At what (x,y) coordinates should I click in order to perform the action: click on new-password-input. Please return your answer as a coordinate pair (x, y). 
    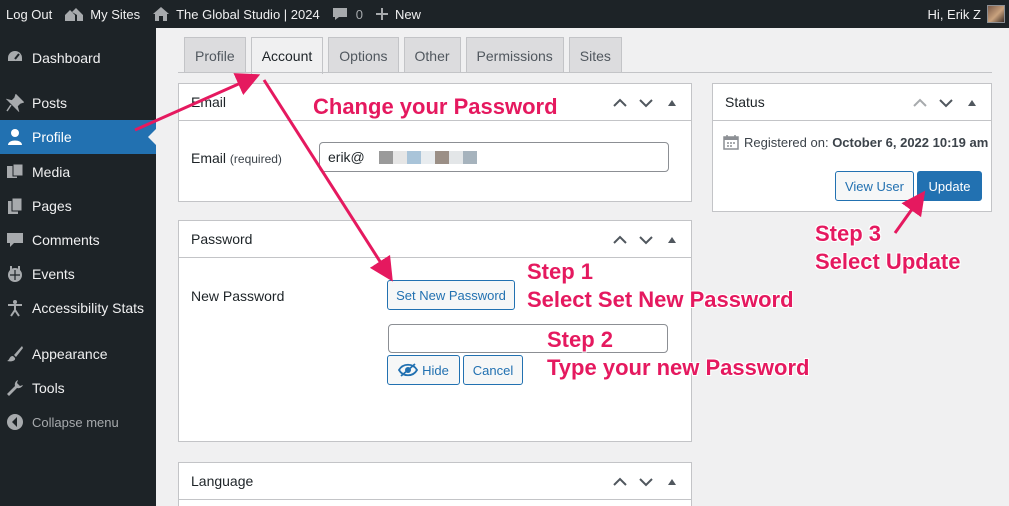
    Looking at the image, I should click on (528, 338).